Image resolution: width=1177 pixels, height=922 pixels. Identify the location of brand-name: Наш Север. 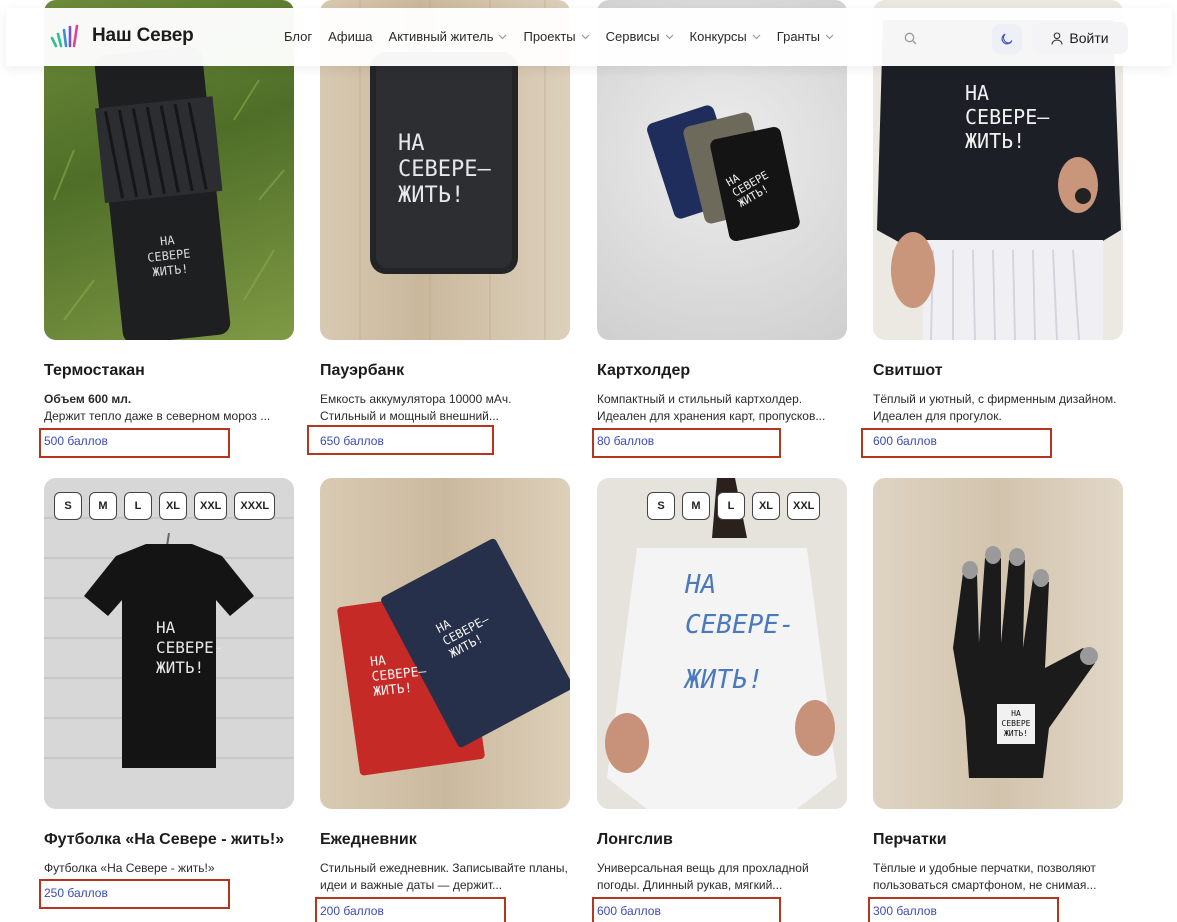
(143, 35).